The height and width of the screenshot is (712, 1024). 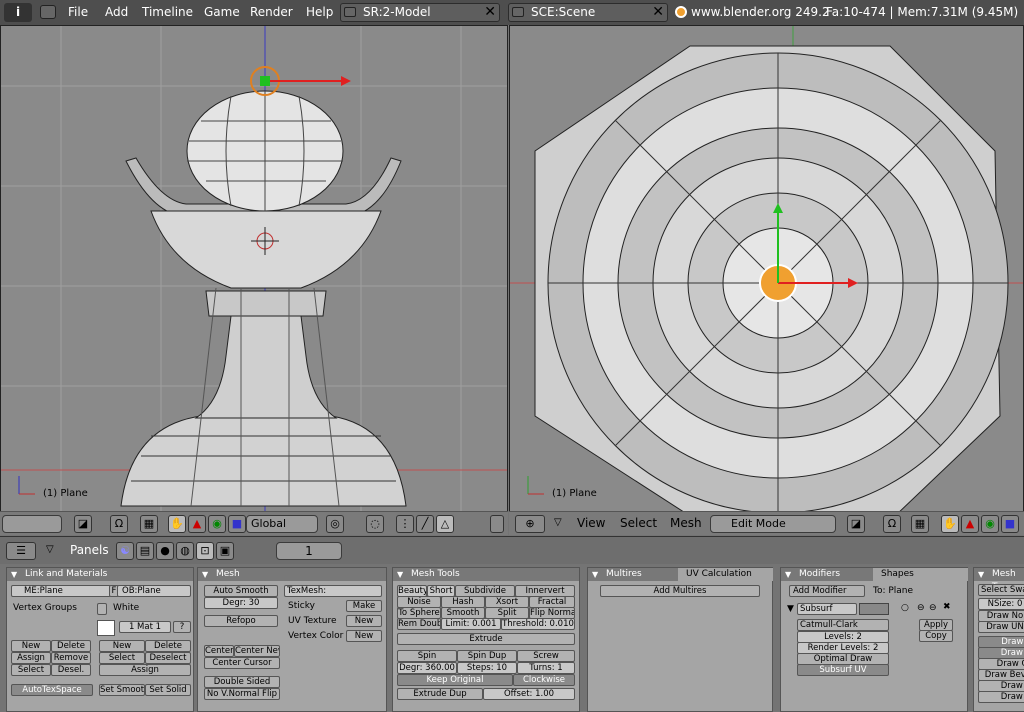 What do you see at coordinates (225, 551) in the screenshot?
I see `scene-icon: ▣` at bounding box center [225, 551].